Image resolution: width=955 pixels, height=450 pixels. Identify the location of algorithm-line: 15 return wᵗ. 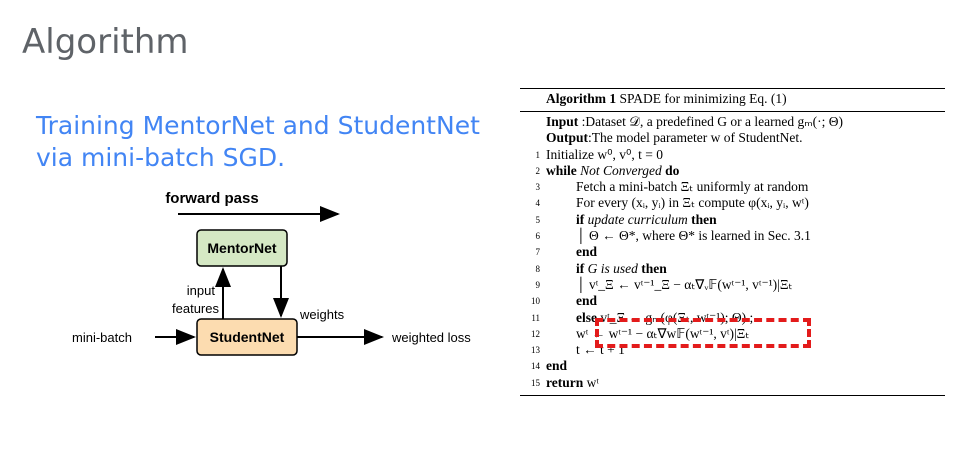
(732, 383).